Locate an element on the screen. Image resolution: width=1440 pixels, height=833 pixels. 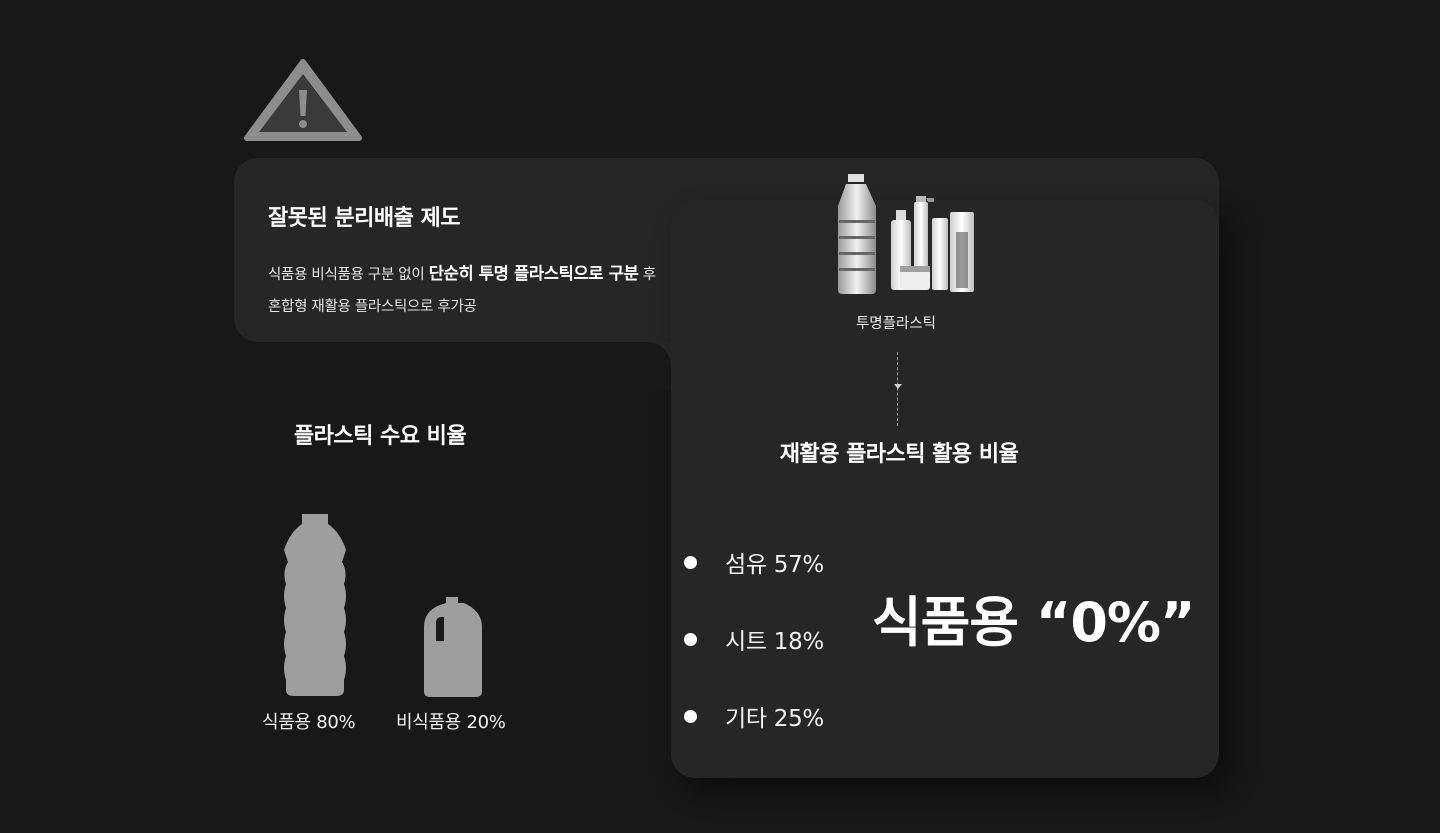
problem-desc-part1: 식품용 비식품용 구분 없이 is located at coordinates (348, 275).